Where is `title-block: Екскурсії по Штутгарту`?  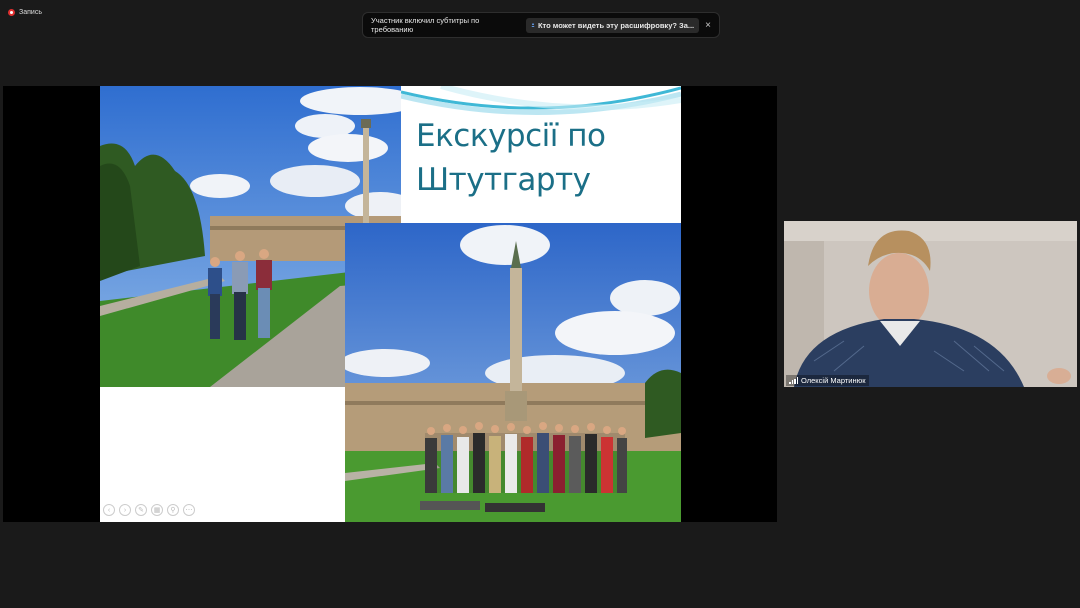
title-block: Екскурсії по Штутгарту is located at coordinates (541, 154).